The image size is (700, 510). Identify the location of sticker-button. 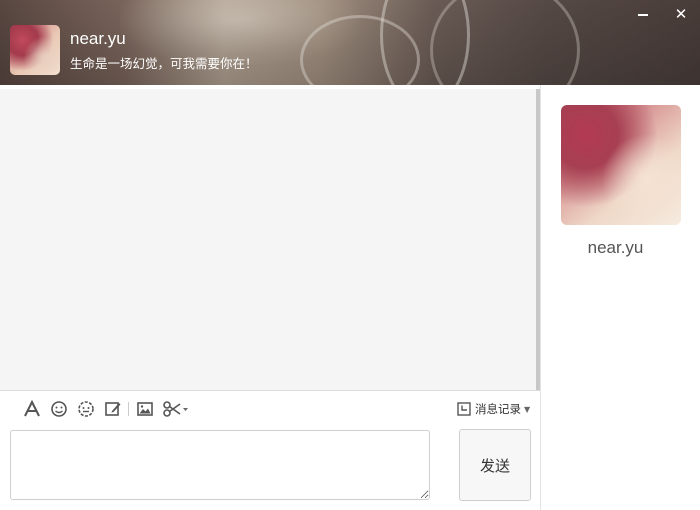
(86, 409).